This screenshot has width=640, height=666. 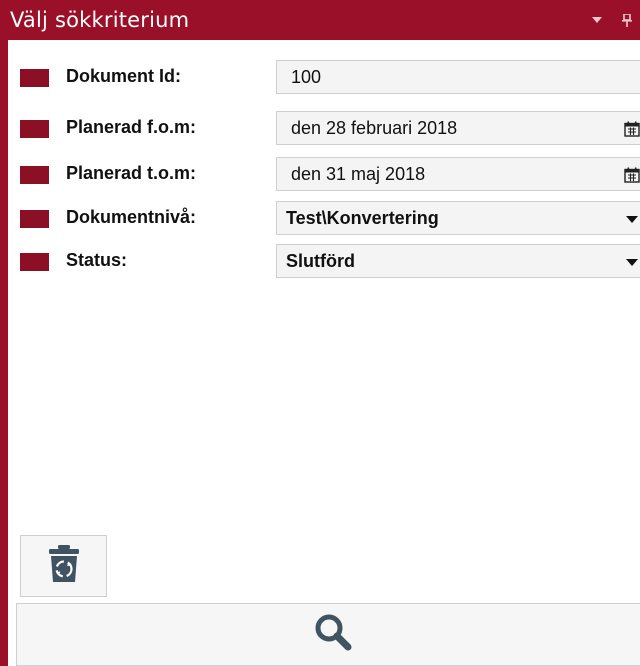 What do you see at coordinates (131, 173) in the screenshot?
I see `criterion-label: Planerad t.o.m:` at bounding box center [131, 173].